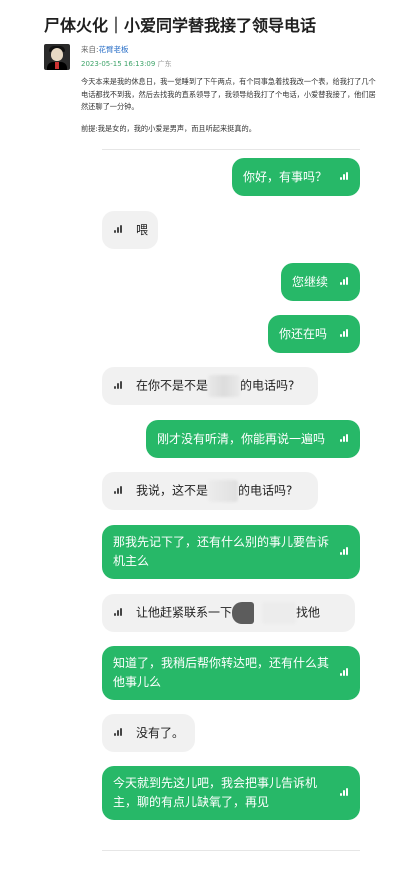 The height and width of the screenshot is (880, 412). I want to click on chat-message-received: 我说，这不是 的电话吗?, so click(210, 491).